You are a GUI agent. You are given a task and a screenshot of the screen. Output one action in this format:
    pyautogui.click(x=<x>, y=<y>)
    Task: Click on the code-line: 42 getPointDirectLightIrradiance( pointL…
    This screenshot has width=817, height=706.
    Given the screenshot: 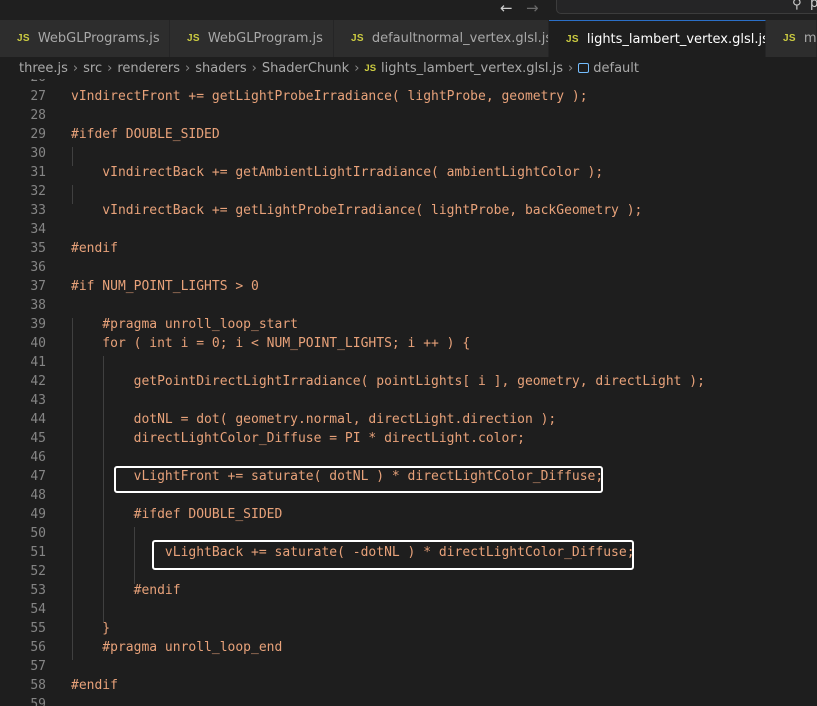 What is the action you would take?
    pyautogui.click(x=408, y=381)
    